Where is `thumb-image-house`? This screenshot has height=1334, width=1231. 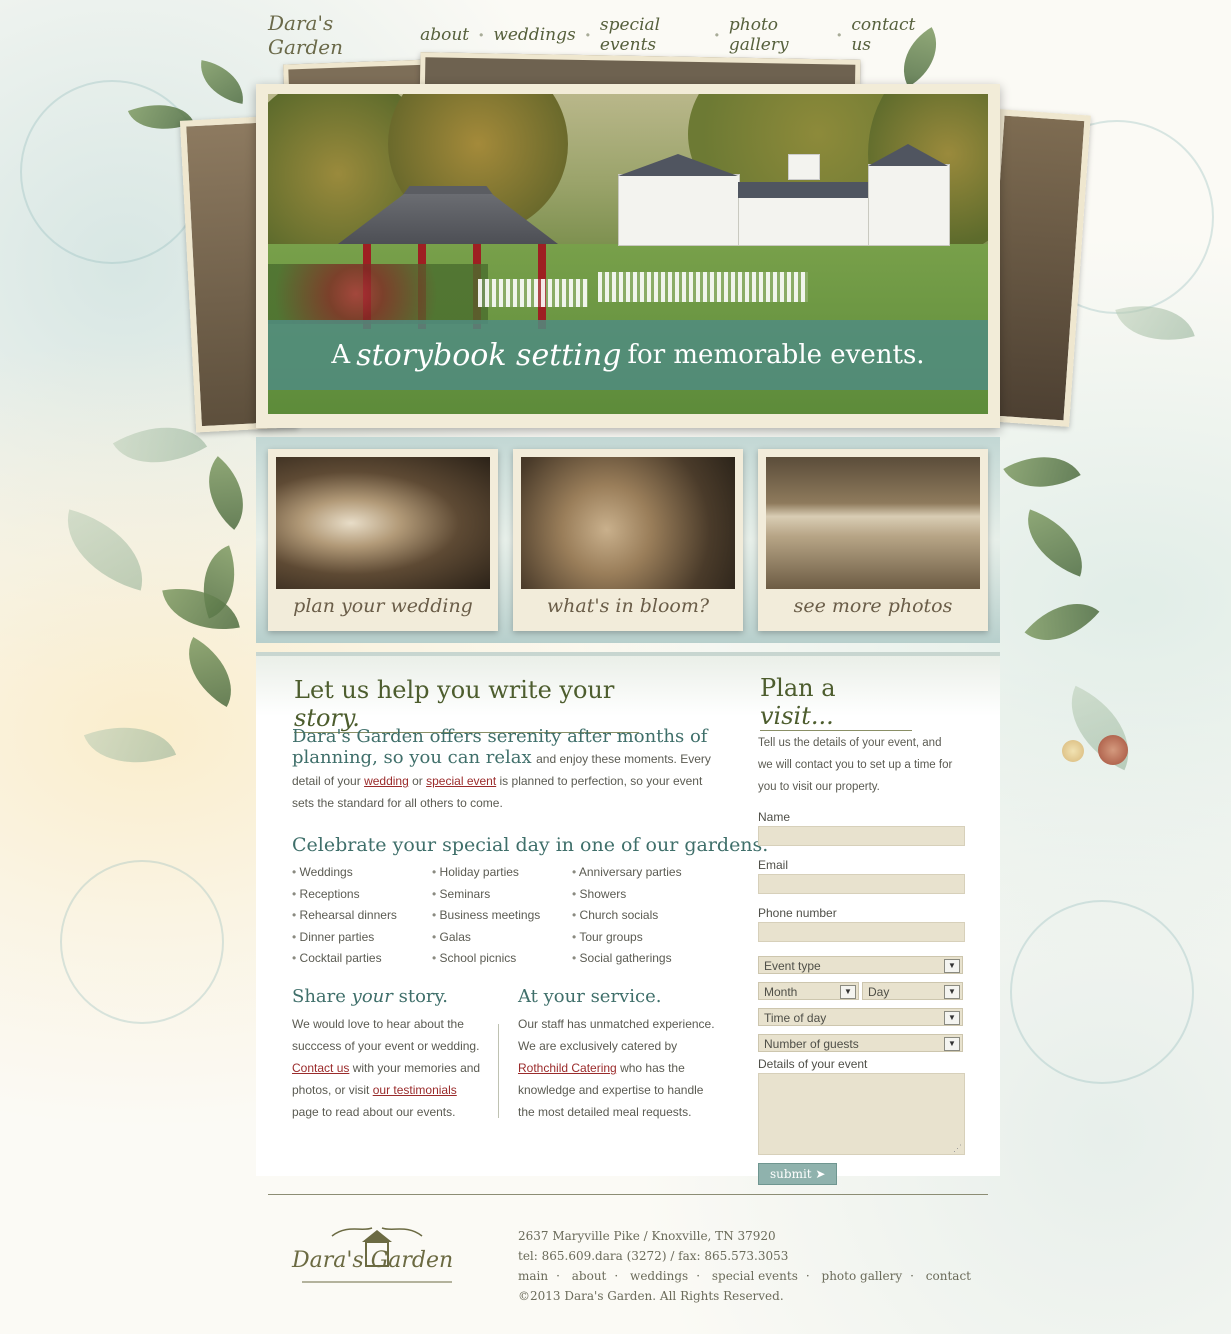 thumb-image-house is located at coordinates (873, 523).